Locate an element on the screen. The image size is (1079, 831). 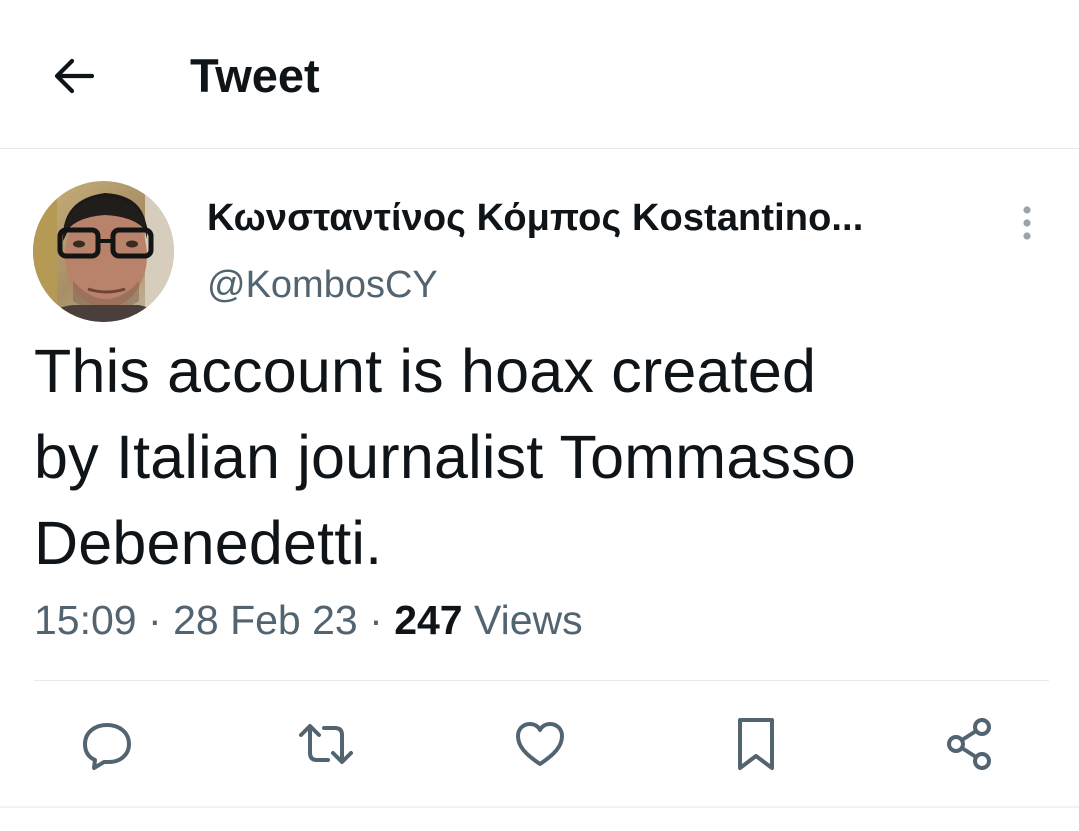
action-bar is located at coordinates (539, 744).